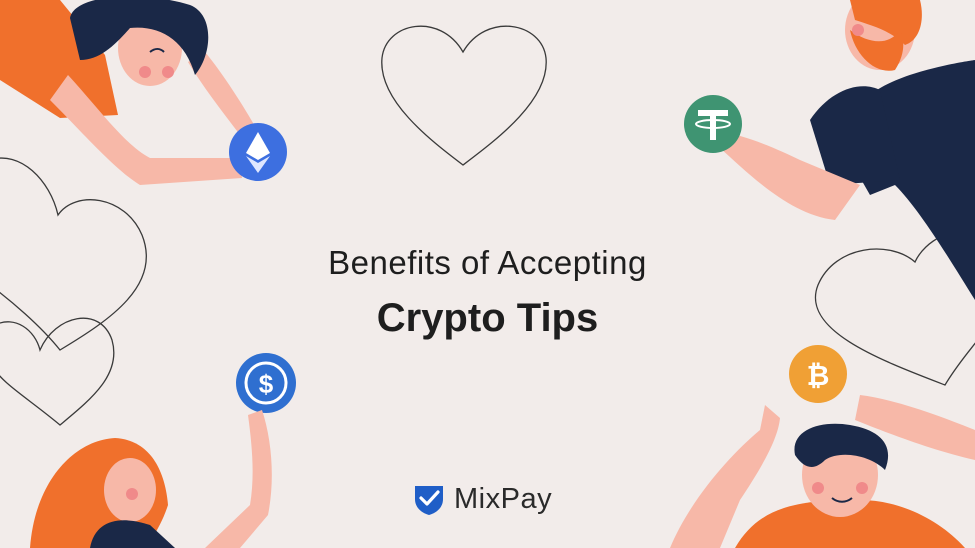  Describe the element at coordinates (258, 152) in the screenshot. I see `ethereum-coin-icon` at that location.